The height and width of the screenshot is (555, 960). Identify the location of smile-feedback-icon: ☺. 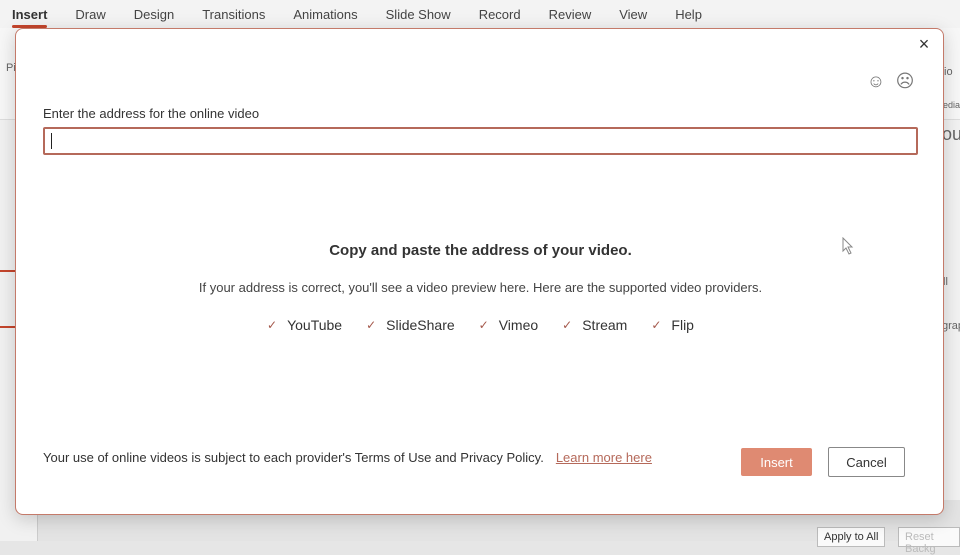
(876, 81).